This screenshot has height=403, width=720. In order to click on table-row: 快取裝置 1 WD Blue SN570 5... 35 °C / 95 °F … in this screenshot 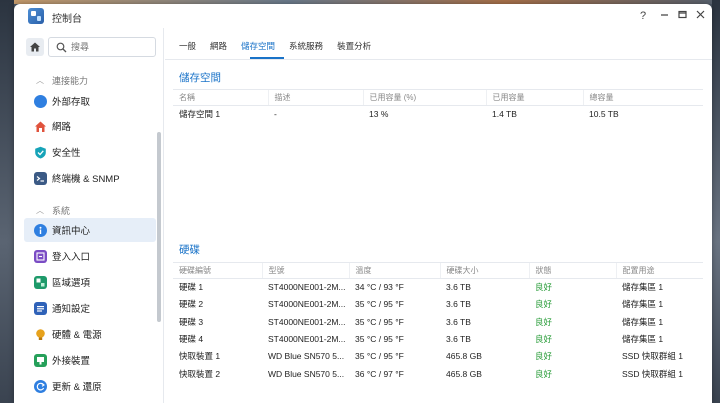, I will do `click(438, 356)`.